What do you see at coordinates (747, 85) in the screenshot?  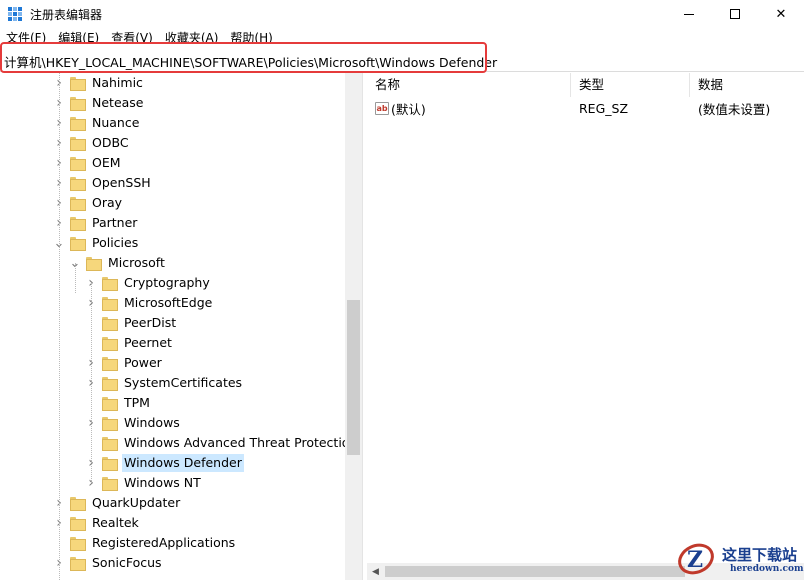 I see `column-data: 数据` at bounding box center [747, 85].